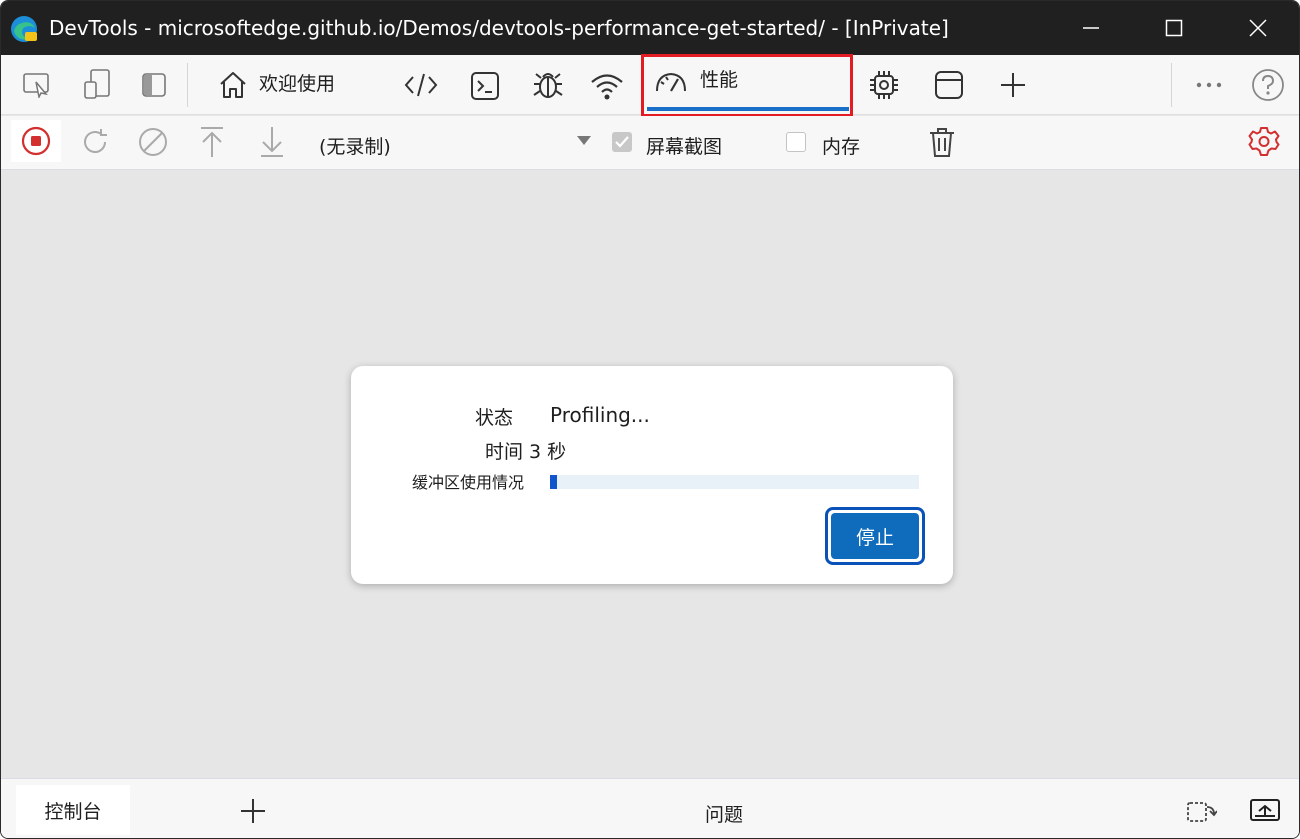 Image resolution: width=1300 pixels, height=839 pixels. What do you see at coordinates (212, 142) in the screenshot?
I see `load-profile-icon` at bounding box center [212, 142].